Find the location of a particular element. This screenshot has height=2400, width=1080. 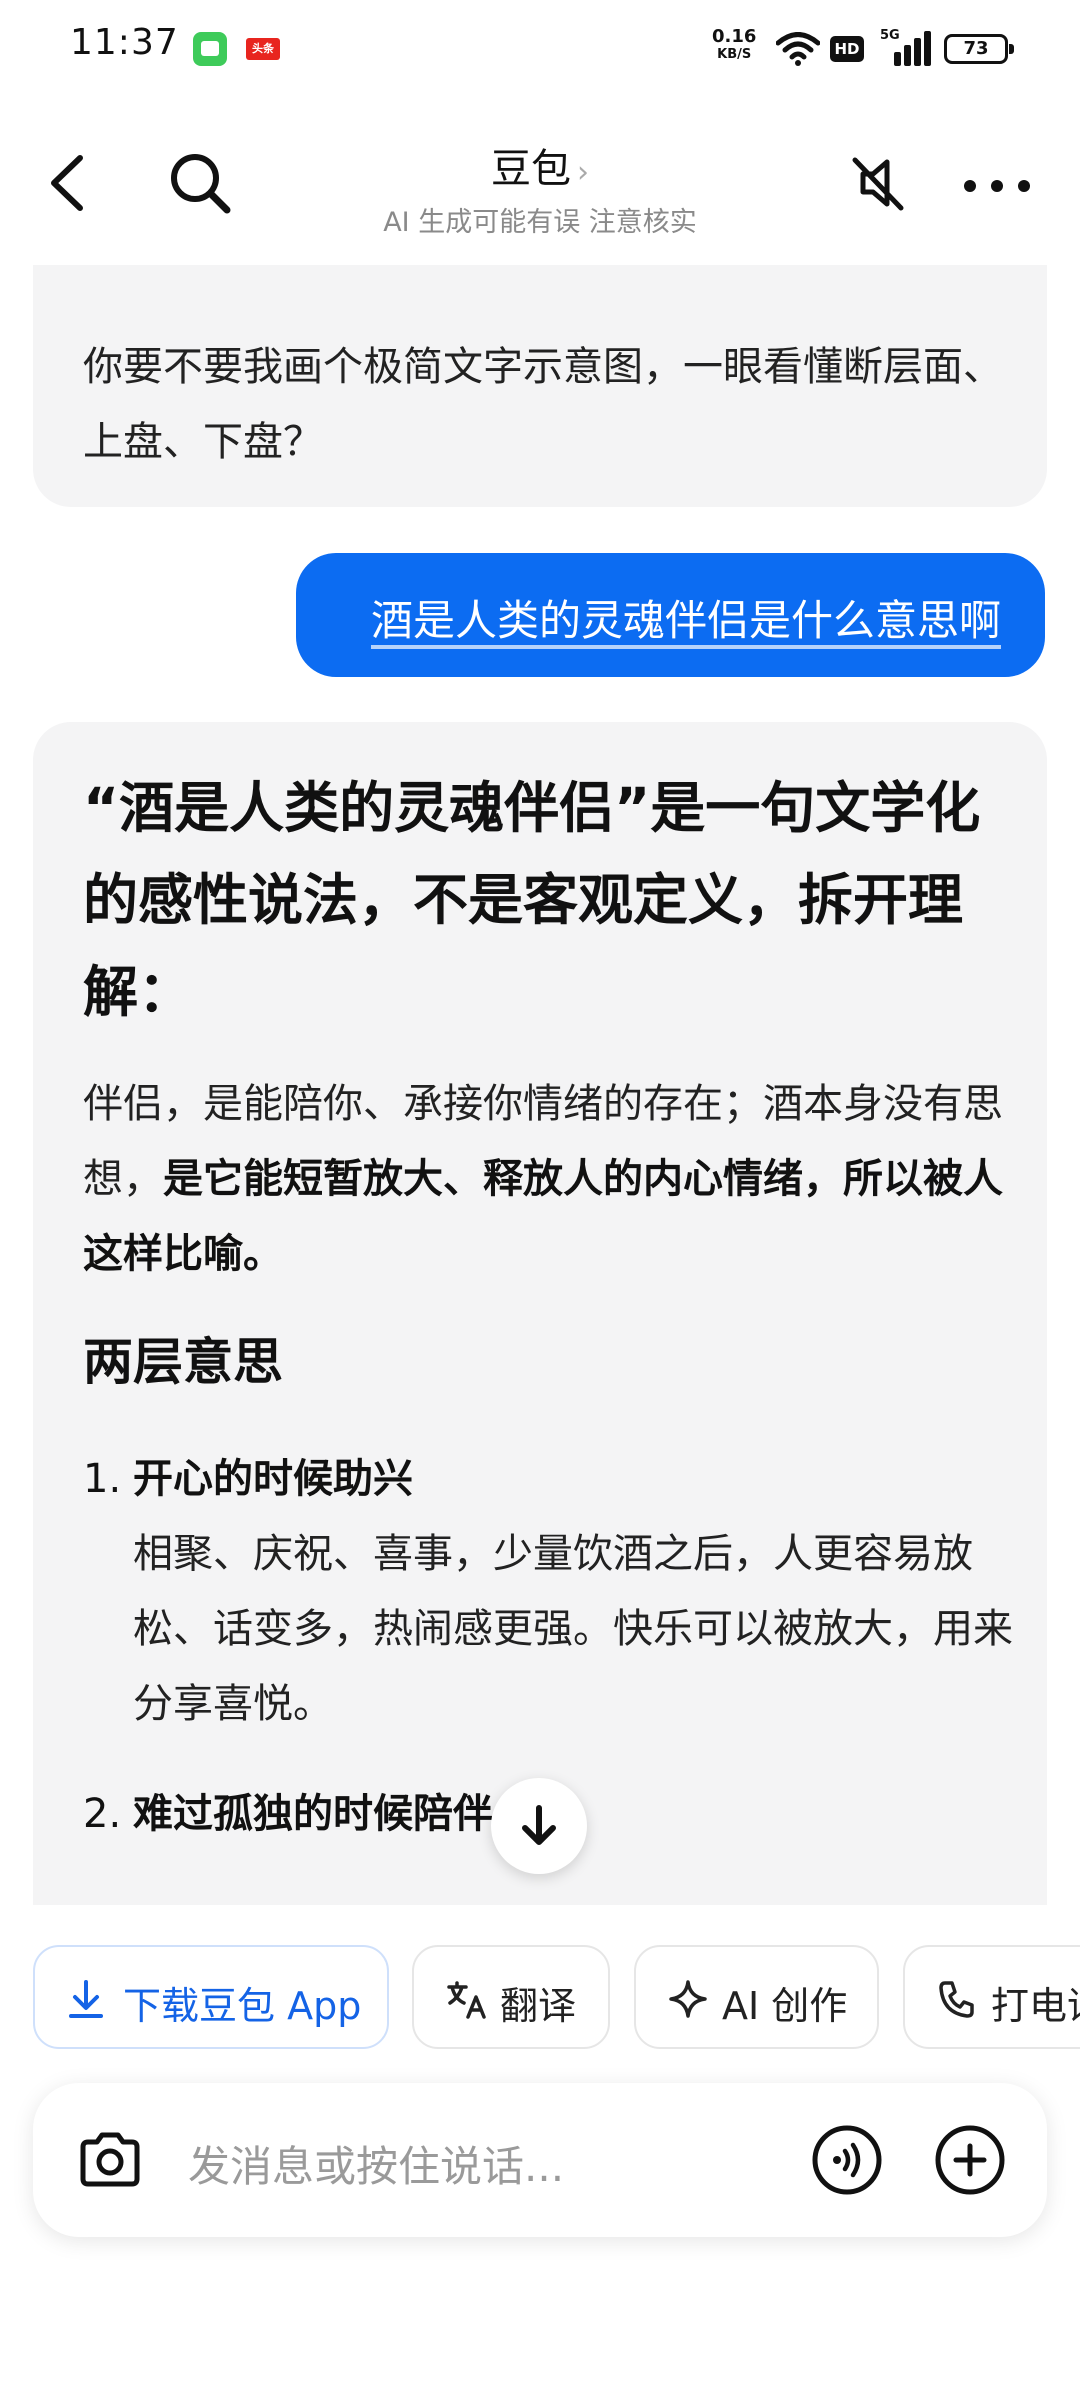

more-icon is located at coordinates (997, 186).